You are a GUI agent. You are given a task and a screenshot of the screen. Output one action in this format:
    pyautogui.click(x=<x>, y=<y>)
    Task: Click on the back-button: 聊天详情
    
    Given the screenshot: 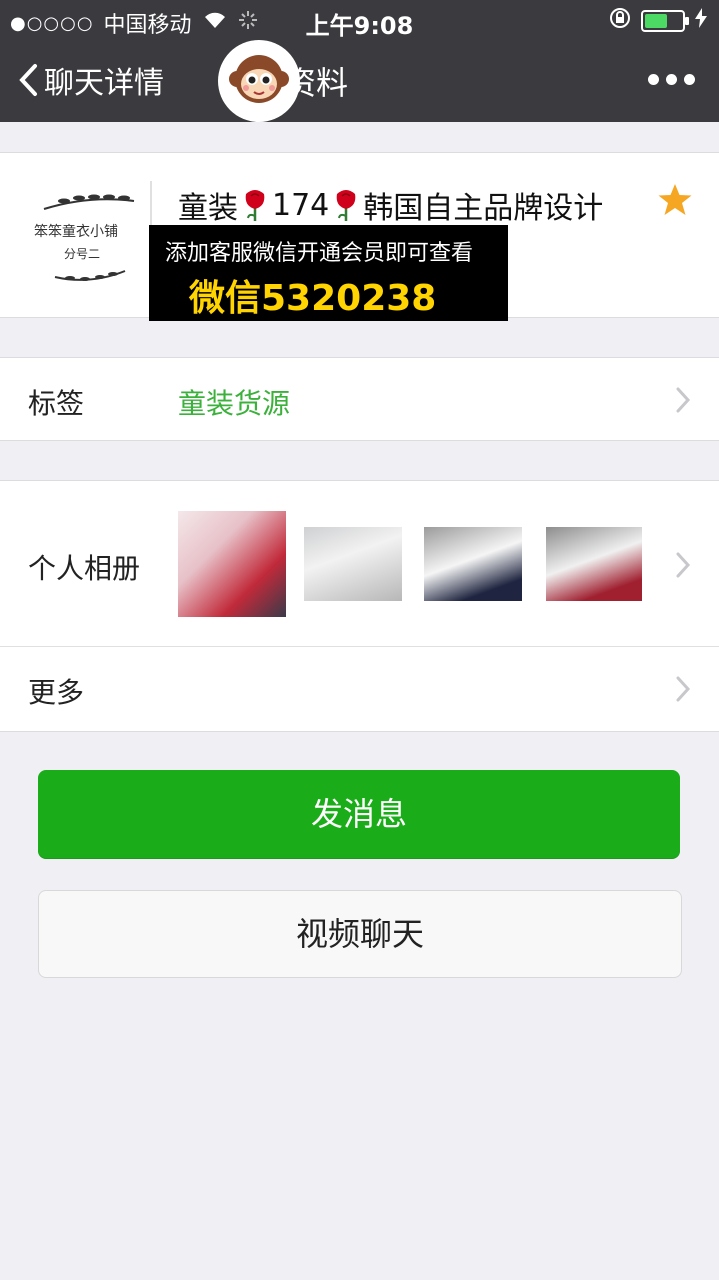 What is the action you would take?
    pyautogui.click(x=91, y=80)
    